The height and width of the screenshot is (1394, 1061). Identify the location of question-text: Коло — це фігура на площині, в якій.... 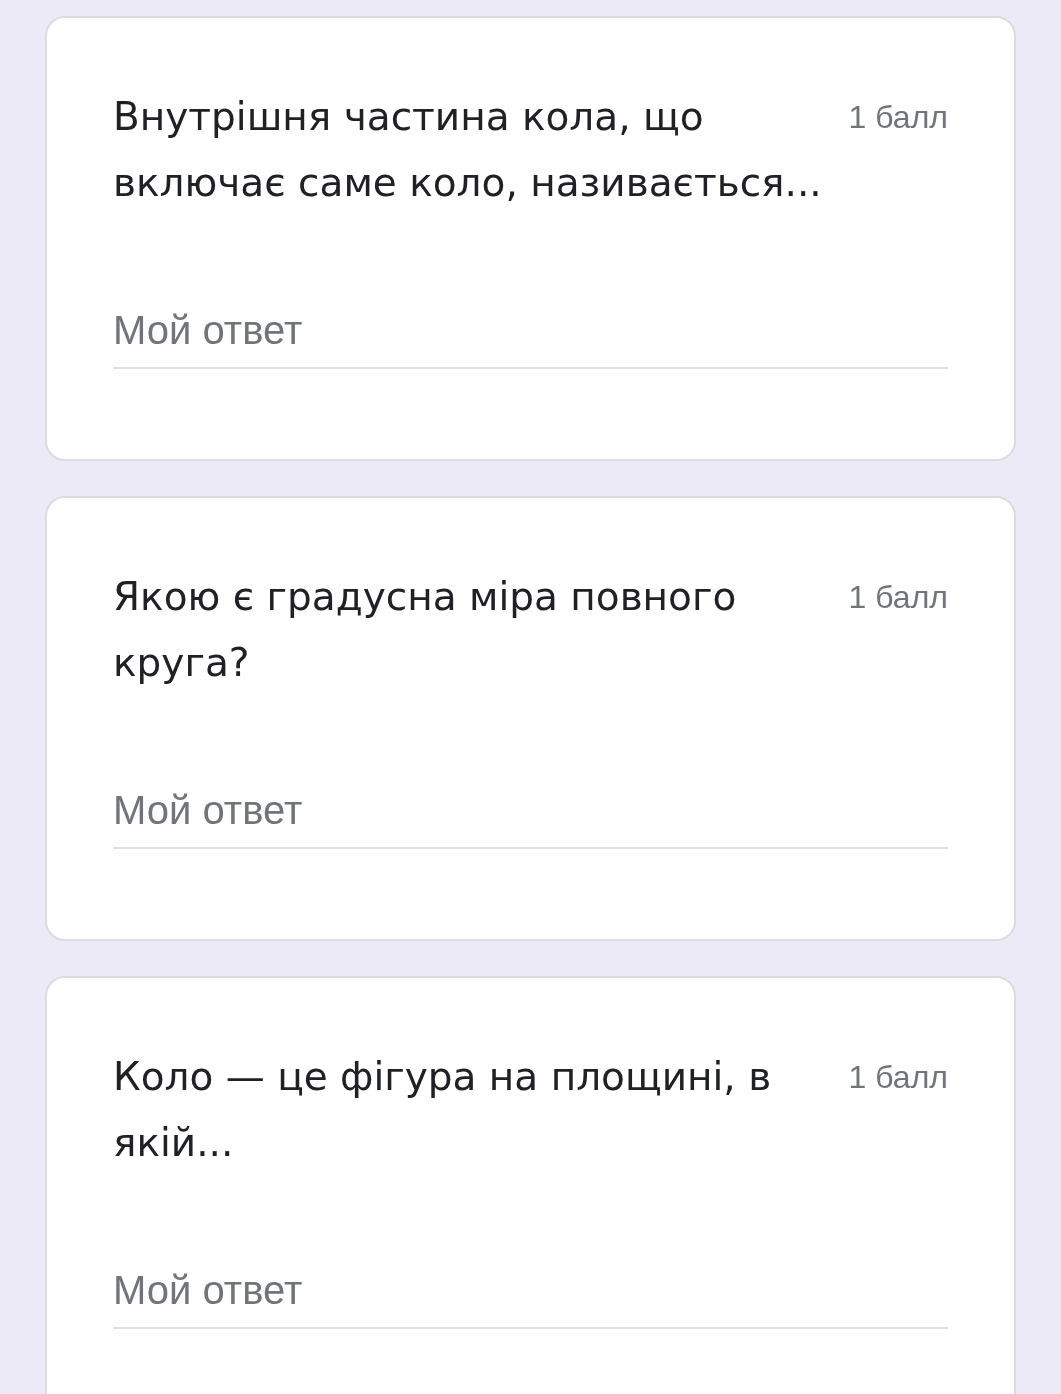
(443, 1110).